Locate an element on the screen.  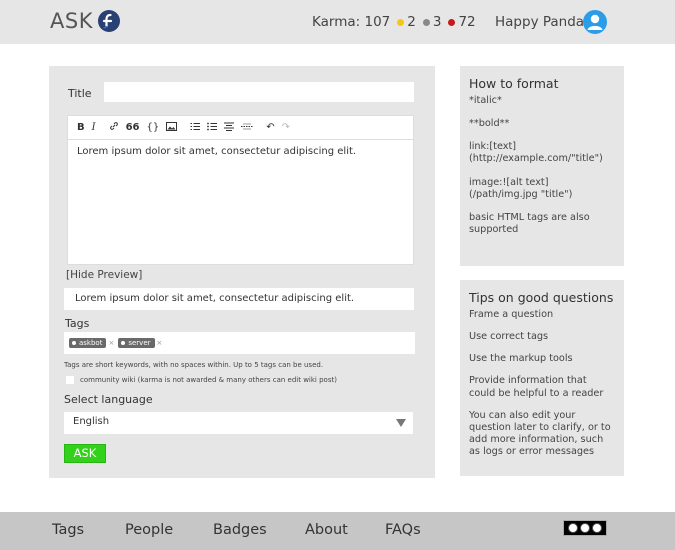
footer: Tags People Badges About FAQs is located at coordinates (337, 531).